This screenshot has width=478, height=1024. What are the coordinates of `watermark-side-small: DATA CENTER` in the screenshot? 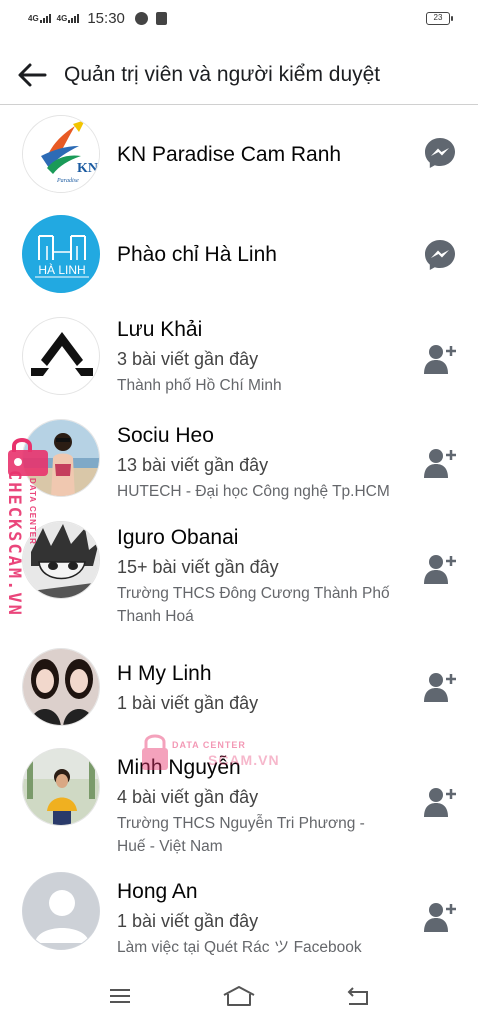 It's located at (32, 511).